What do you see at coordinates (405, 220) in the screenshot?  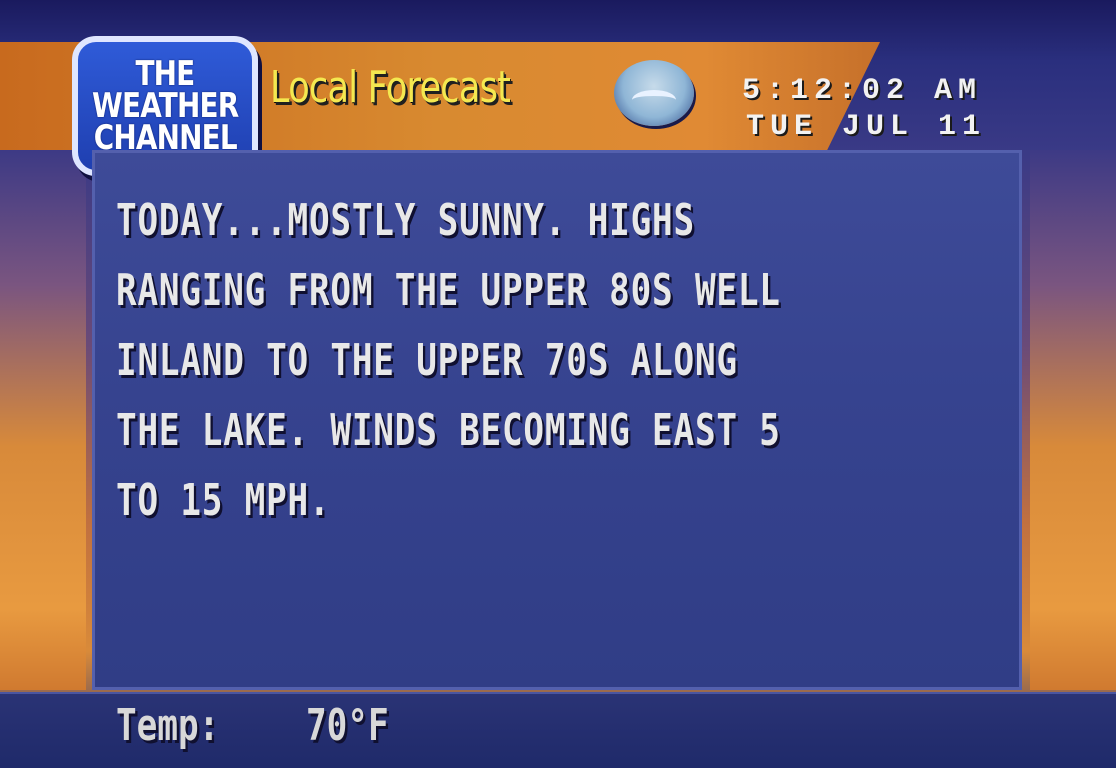 I see `forecast-line: TODAY...MOSTLY SUNNY. HIGHS` at bounding box center [405, 220].